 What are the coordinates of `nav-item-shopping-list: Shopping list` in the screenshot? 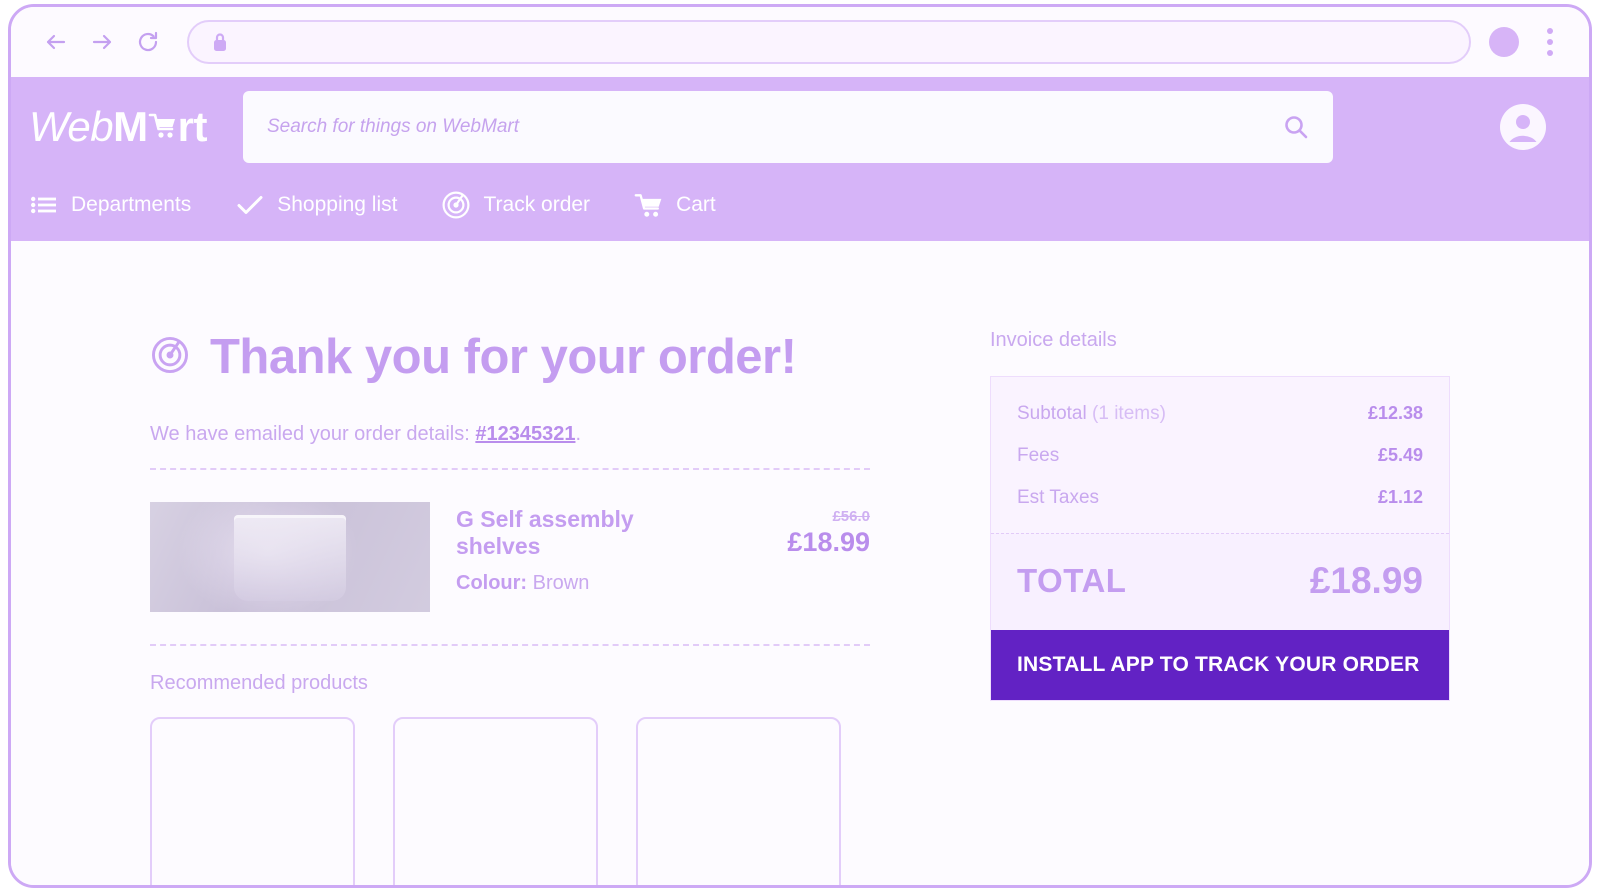 It's located at (316, 205).